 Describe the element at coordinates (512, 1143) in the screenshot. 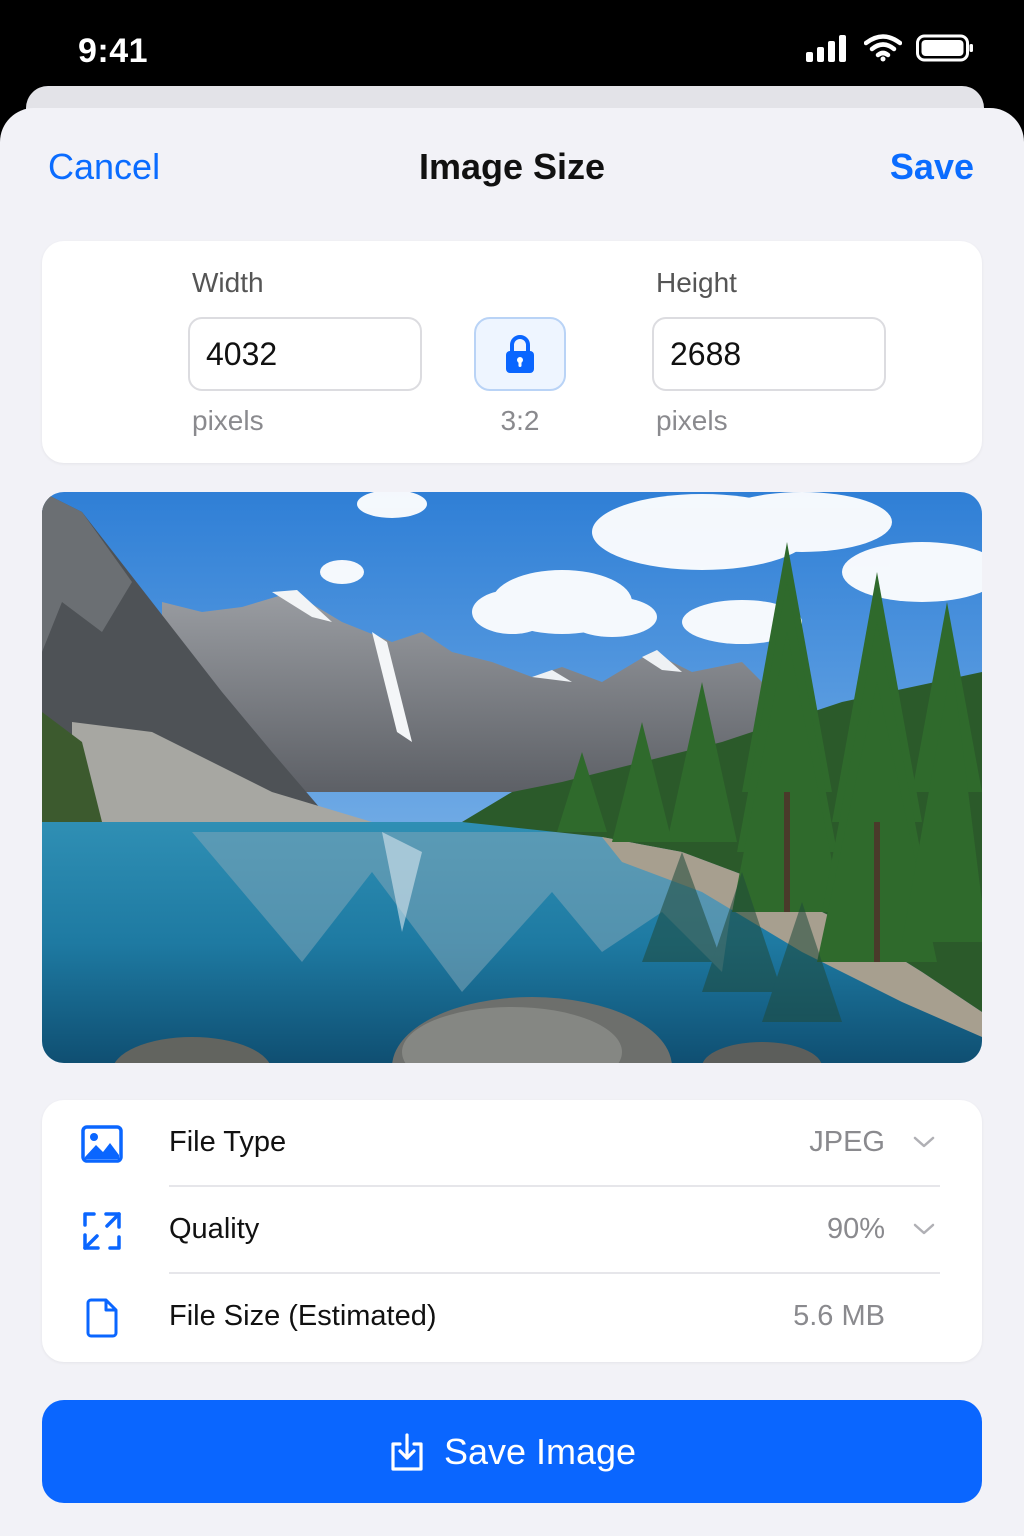

I see `file-type-row: File Type JPEG` at that location.